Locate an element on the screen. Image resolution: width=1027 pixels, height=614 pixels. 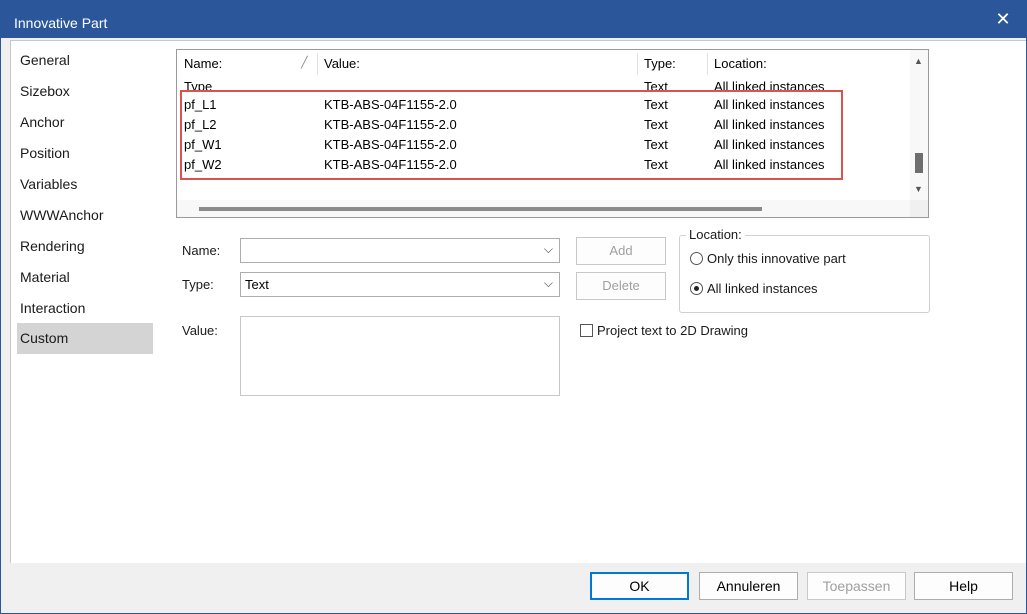
column-header-name: Name: is located at coordinates (203, 63).